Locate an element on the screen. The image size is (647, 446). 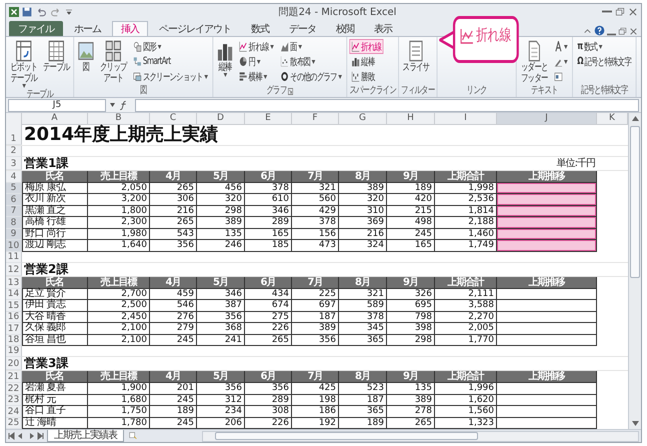
number-cell: 2,270 is located at coordinates (466, 317).